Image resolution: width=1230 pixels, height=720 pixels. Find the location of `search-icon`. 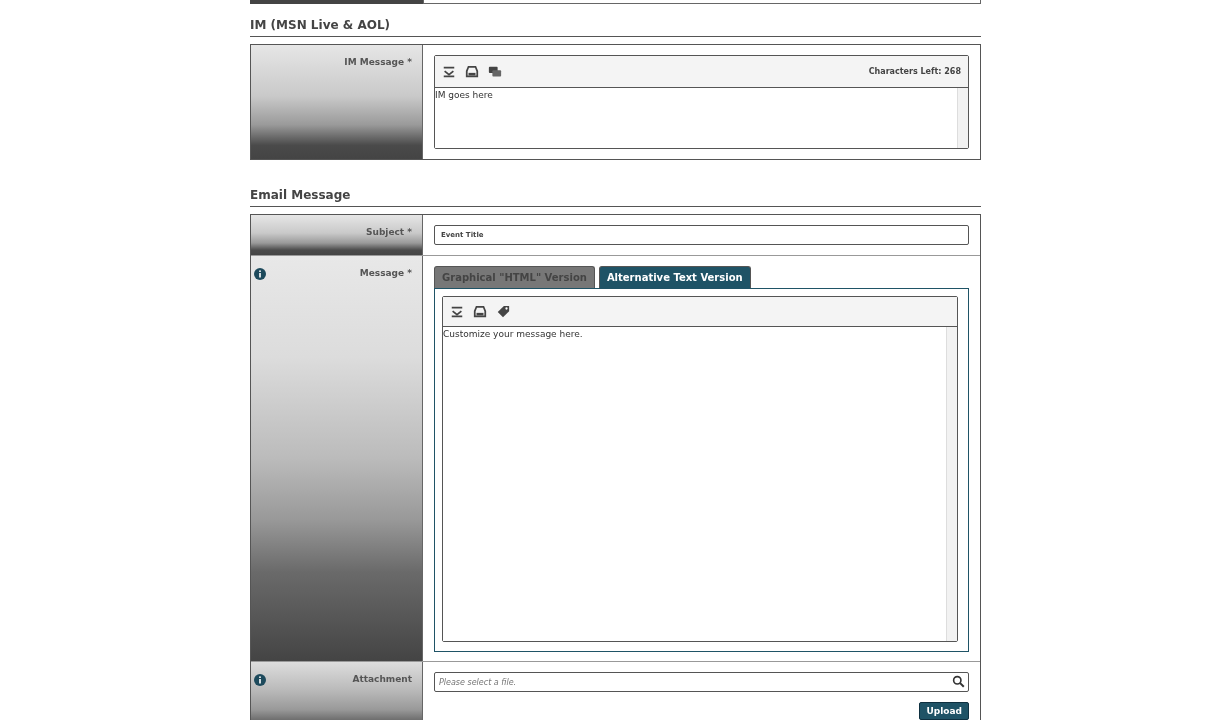

search-icon is located at coordinates (958, 681).